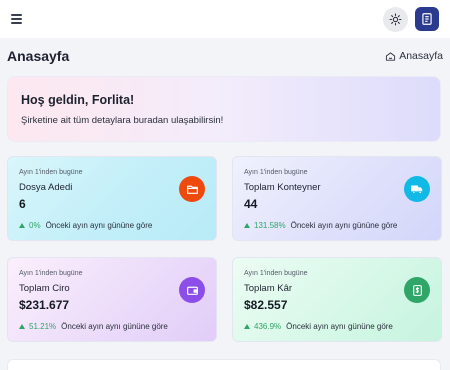 The image size is (450, 370). I want to click on trend-percent: 436.9%, so click(268, 326).